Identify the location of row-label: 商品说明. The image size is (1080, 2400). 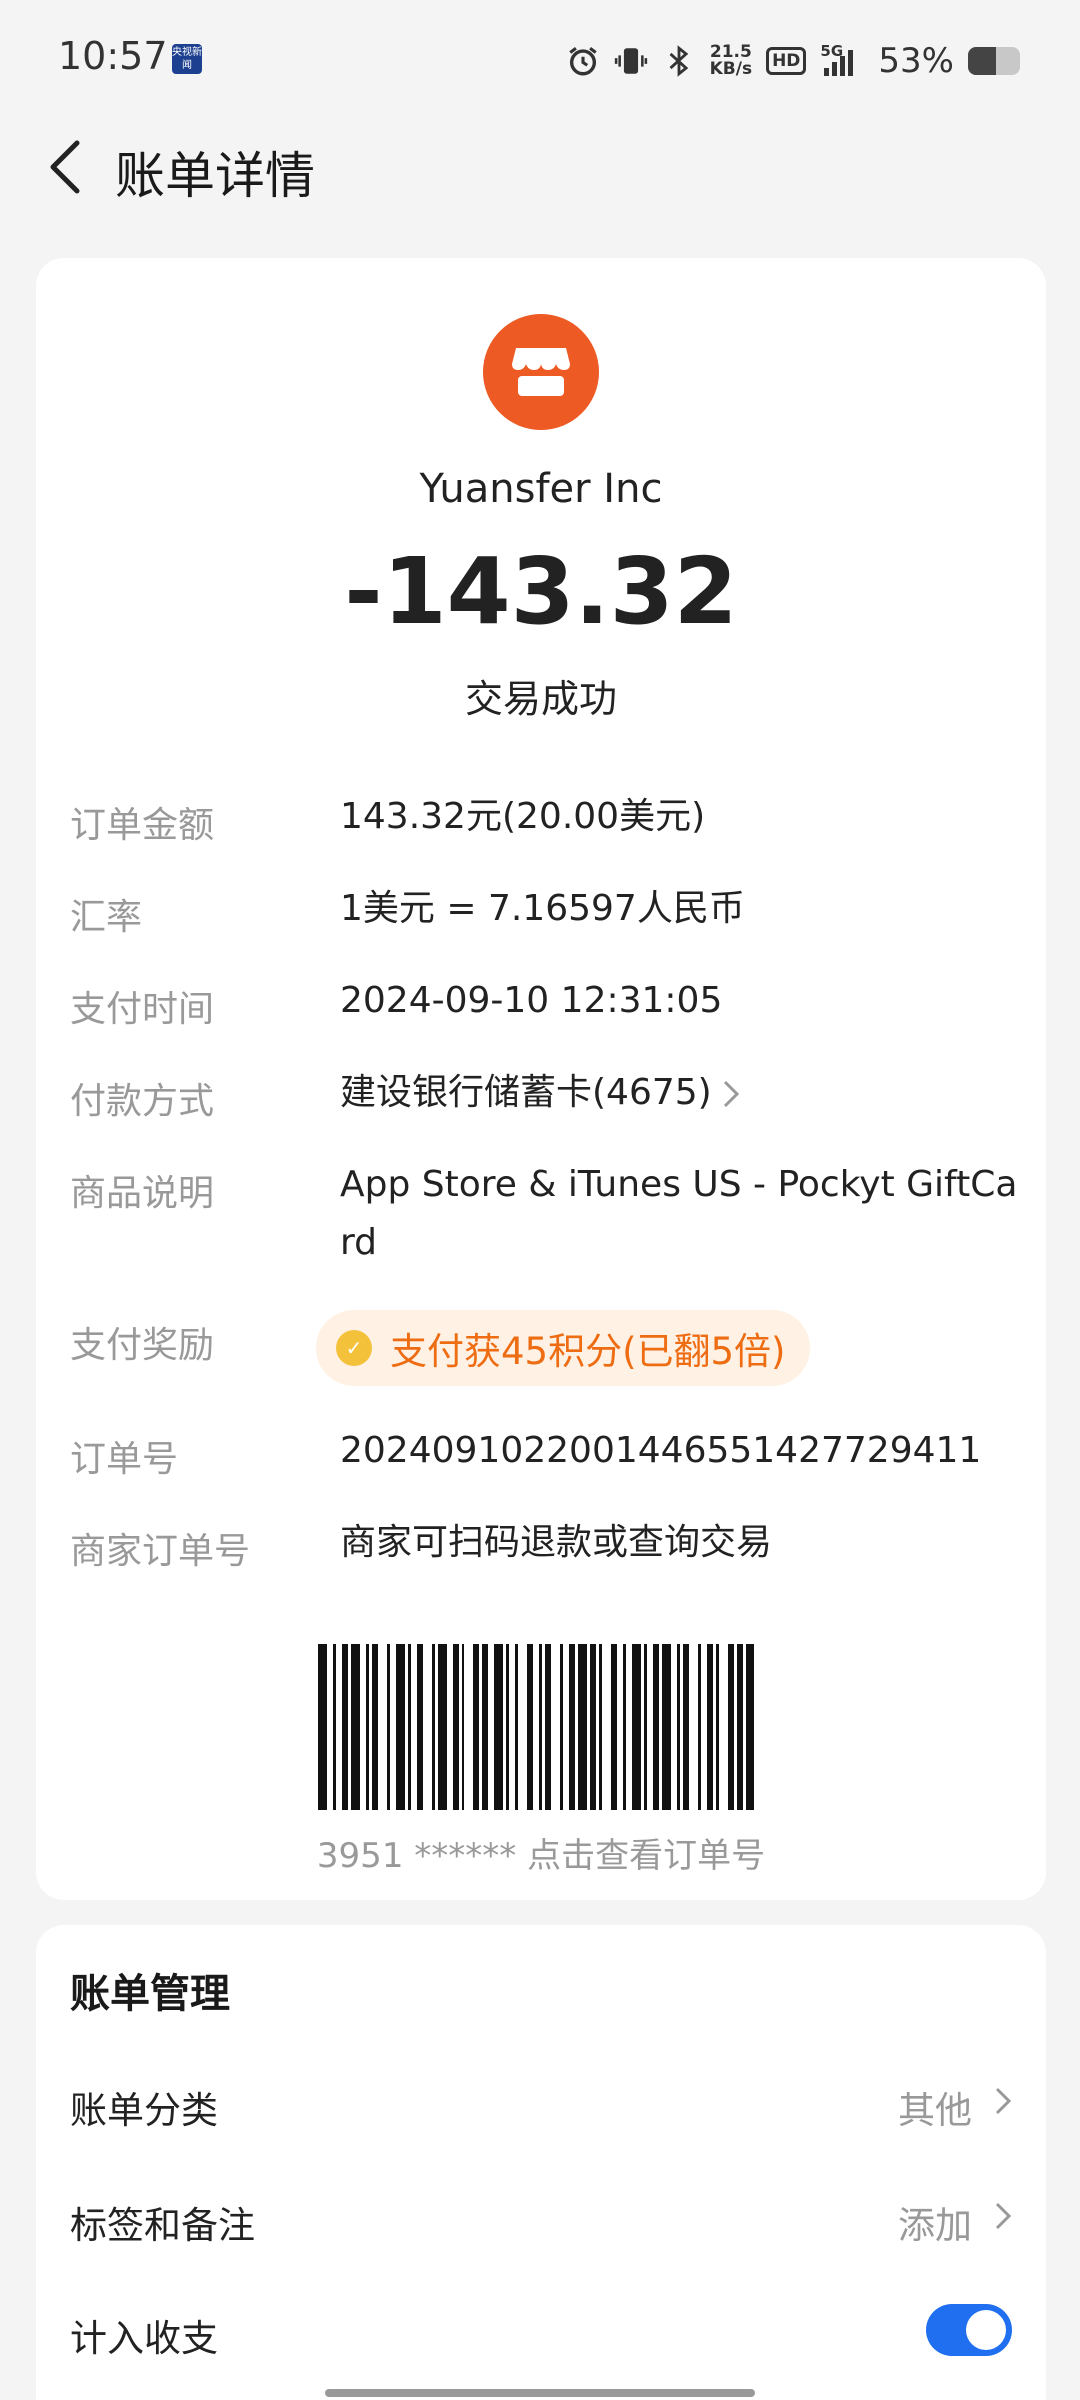
(142, 1193).